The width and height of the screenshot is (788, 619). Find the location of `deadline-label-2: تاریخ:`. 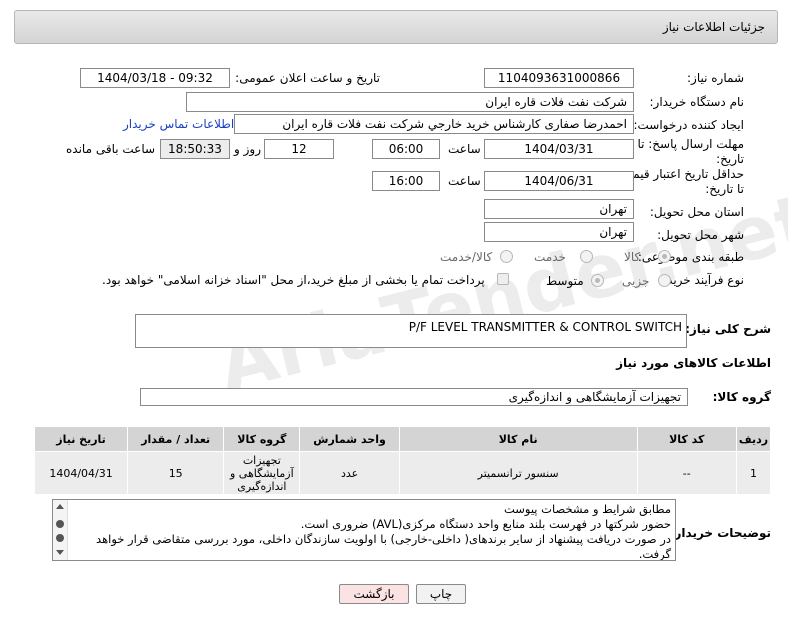

deadline-label-2: تاریخ: is located at coordinates (730, 159).